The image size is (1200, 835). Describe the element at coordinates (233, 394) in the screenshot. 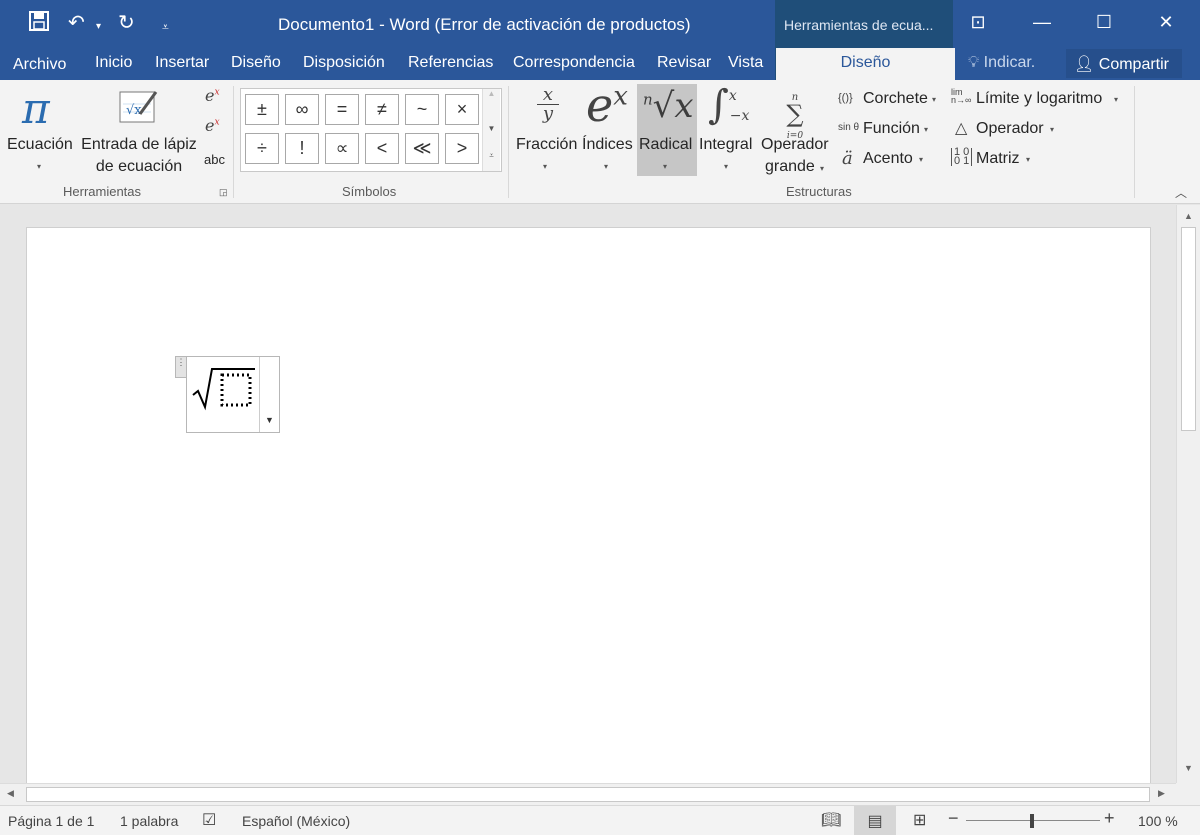

I see `equation-placeholder: ▼` at that location.